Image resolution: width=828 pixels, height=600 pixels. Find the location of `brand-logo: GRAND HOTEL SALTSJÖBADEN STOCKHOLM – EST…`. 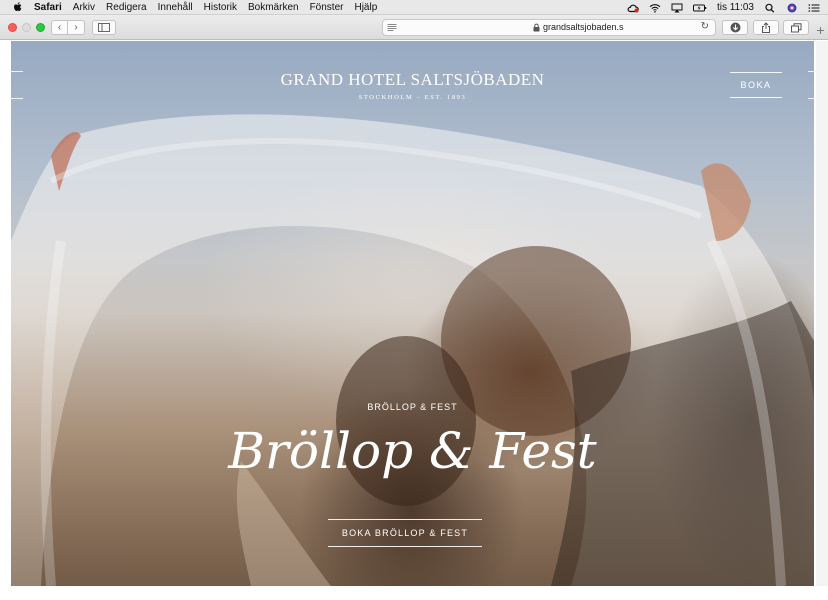

brand-logo: GRAND HOTEL SALTSJÖBADEN STOCKHOLM – EST… is located at coordinates (412, 85).